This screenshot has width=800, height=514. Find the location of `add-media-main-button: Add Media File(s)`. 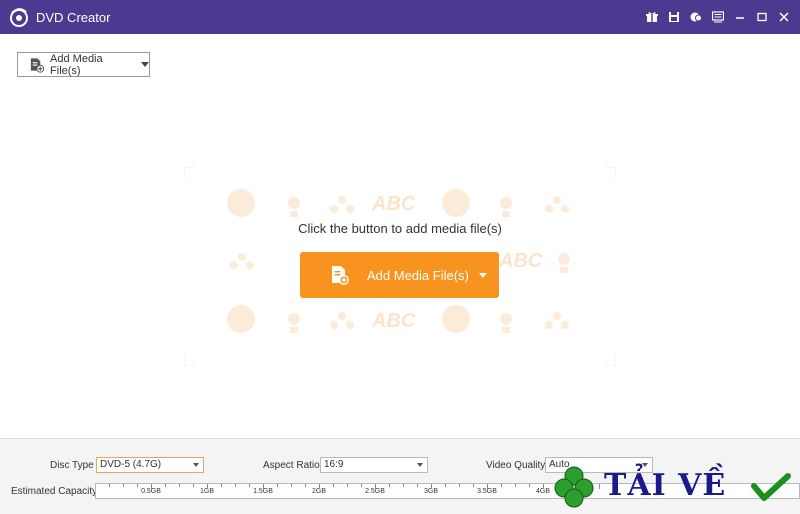

add-media-main-button: Add Media File(s) is located at coordinates (399, 275).